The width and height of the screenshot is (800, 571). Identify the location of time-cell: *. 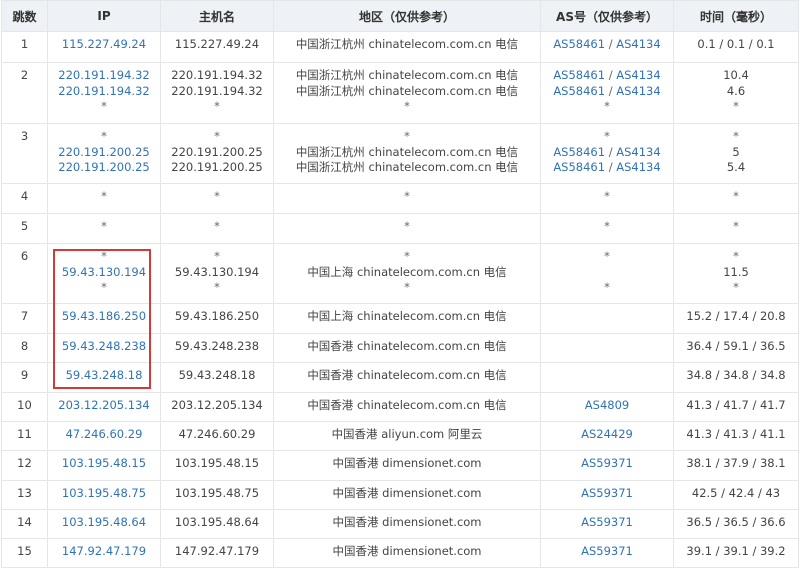
(736, 228).